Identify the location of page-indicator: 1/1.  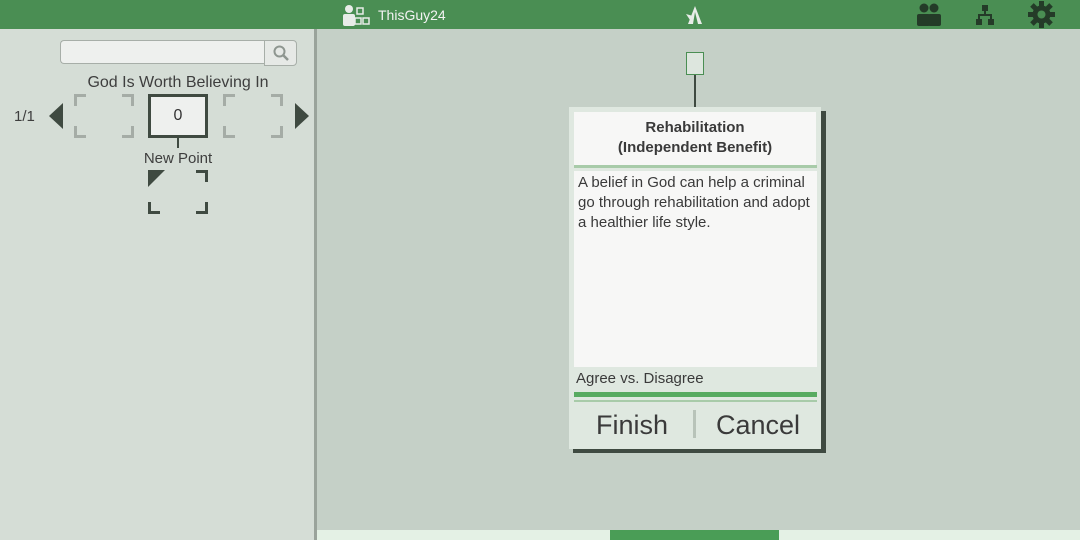
(24, 116).